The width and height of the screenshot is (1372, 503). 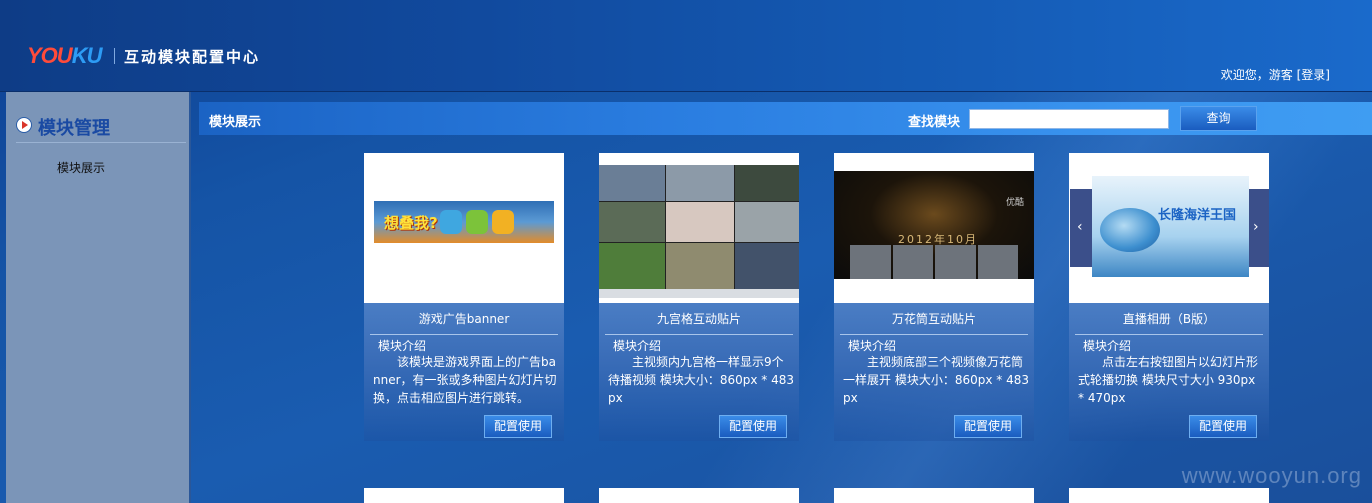 What do you see at coordinates (1130, 230) in the screenshot?
I see `whale-image` at bounding box center [1130, 230].